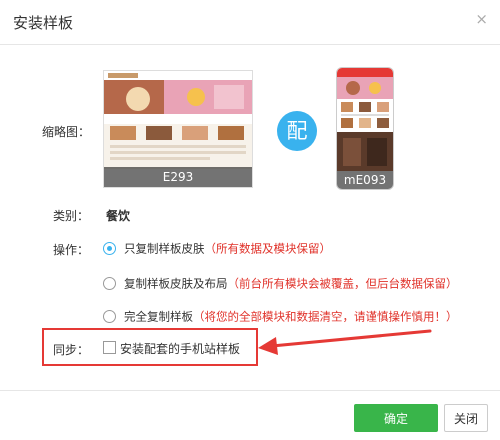 The width and height of the screenshot is (500, 440). Describe the element at coordinates (396, 418) in the screenshot. I see `confirm-button: 确定` at that location.